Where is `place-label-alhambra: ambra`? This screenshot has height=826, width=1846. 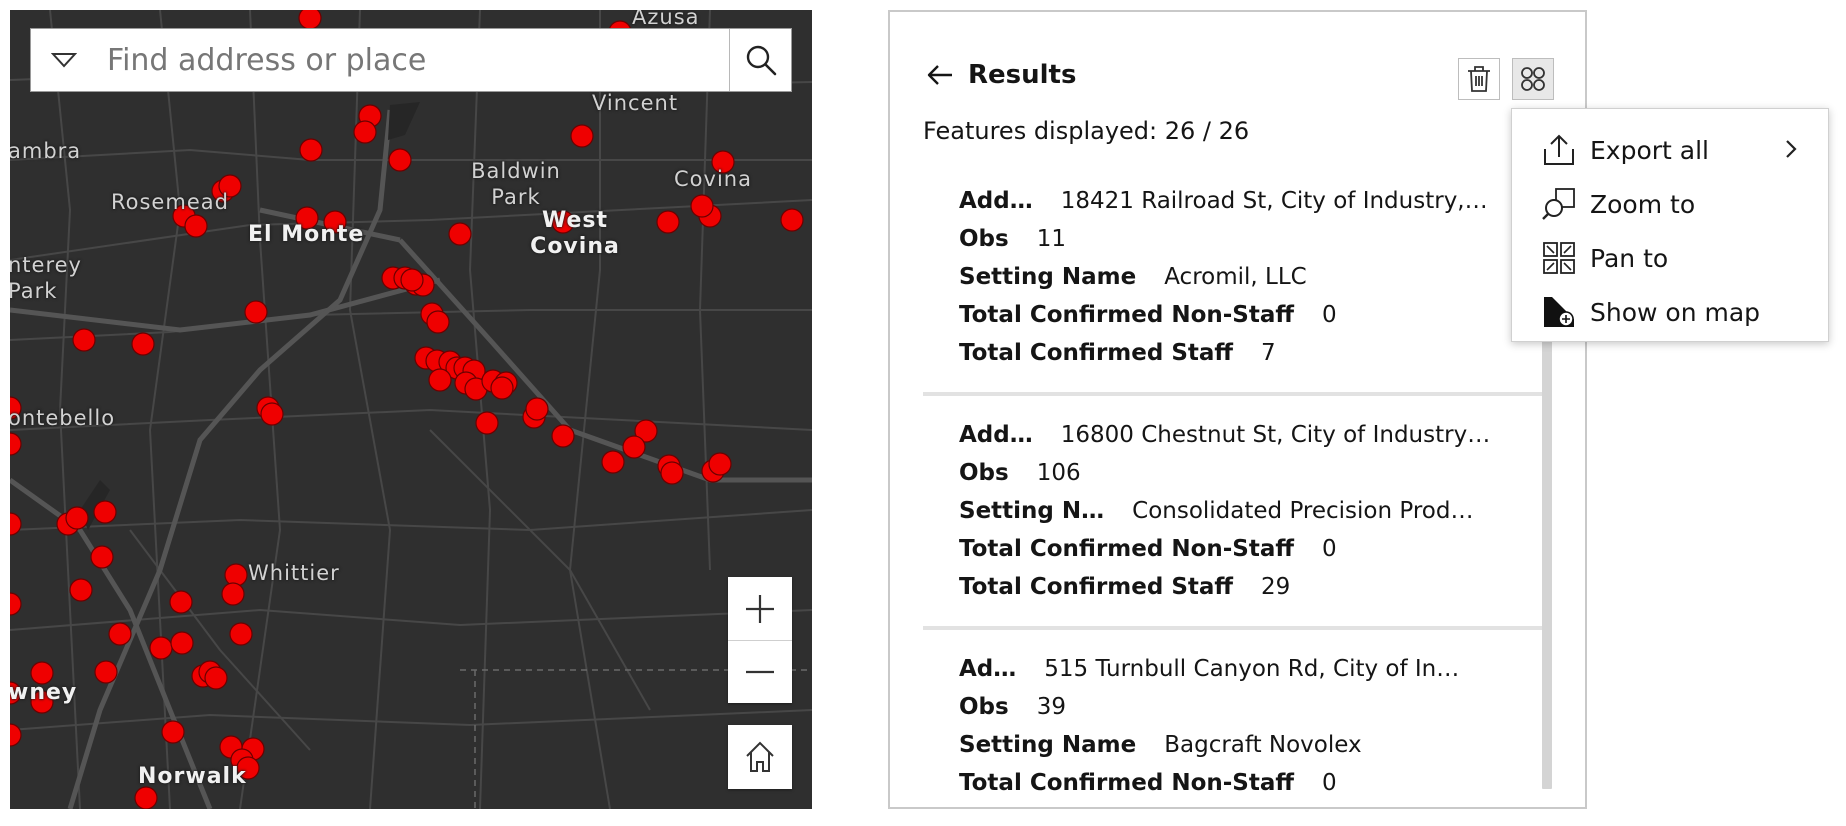
place-label-alhambra: ambra is located at coordinates (46, 151).